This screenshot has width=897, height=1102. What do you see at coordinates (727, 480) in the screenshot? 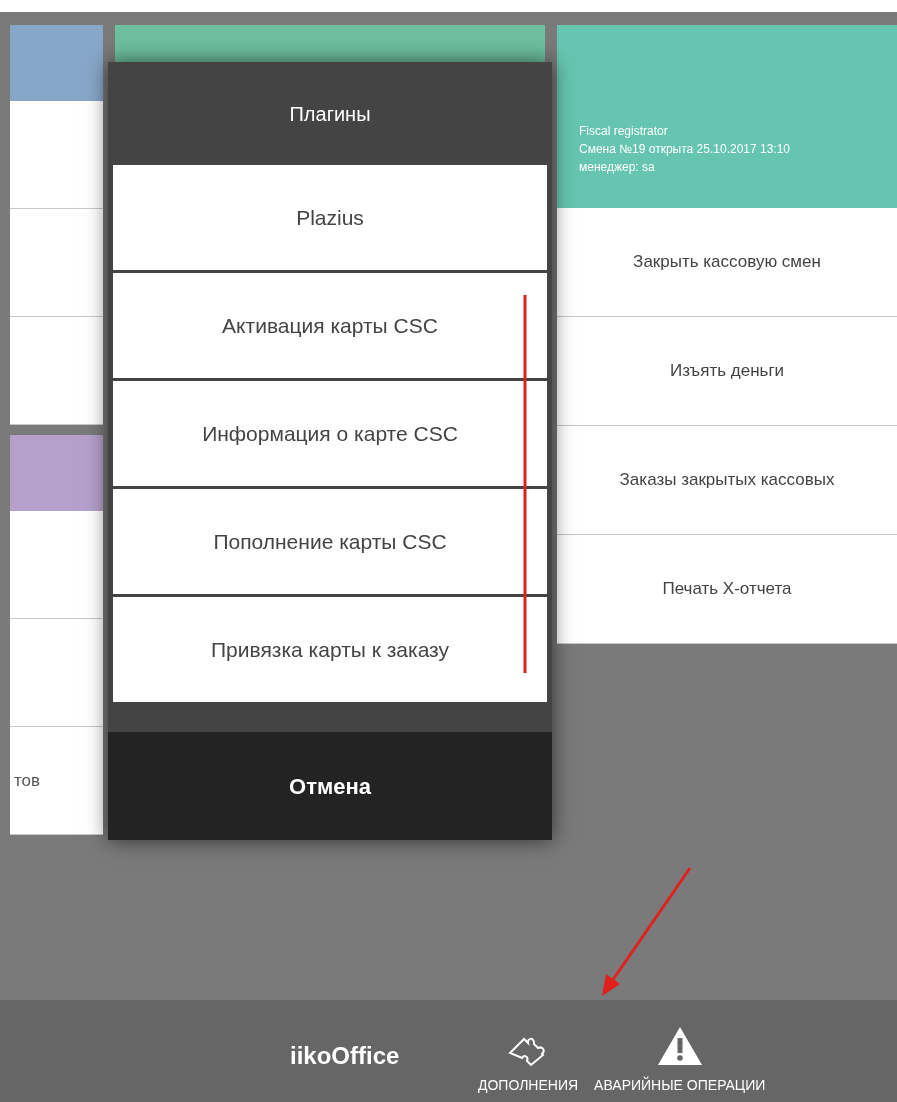
I see `service-action-button: Заказы закрытых кассовых` at bounding box center [727, 480].